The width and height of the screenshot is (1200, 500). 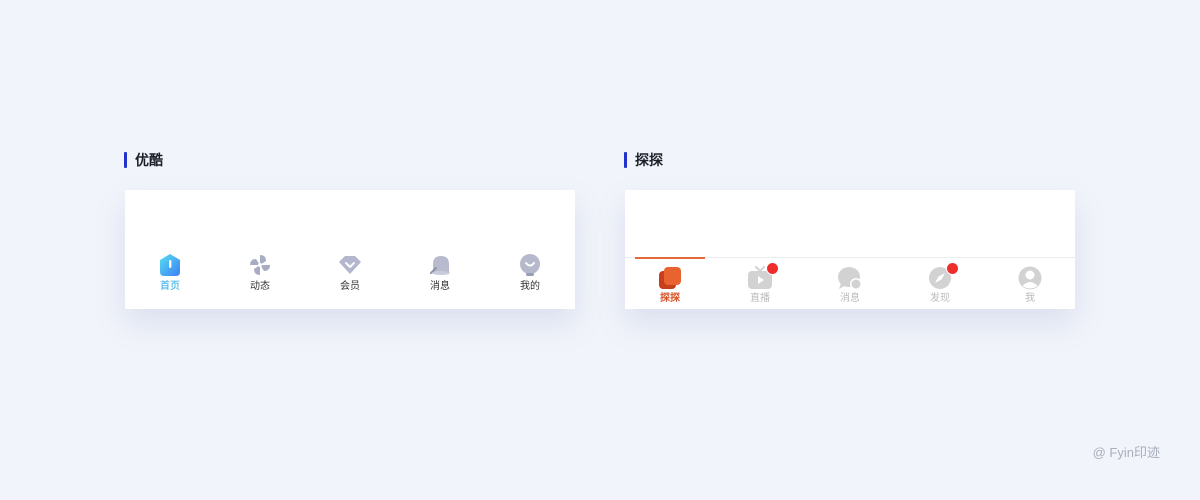 I want to click on watermark: @ Fyin印迹, so click(x=1126, y=452).